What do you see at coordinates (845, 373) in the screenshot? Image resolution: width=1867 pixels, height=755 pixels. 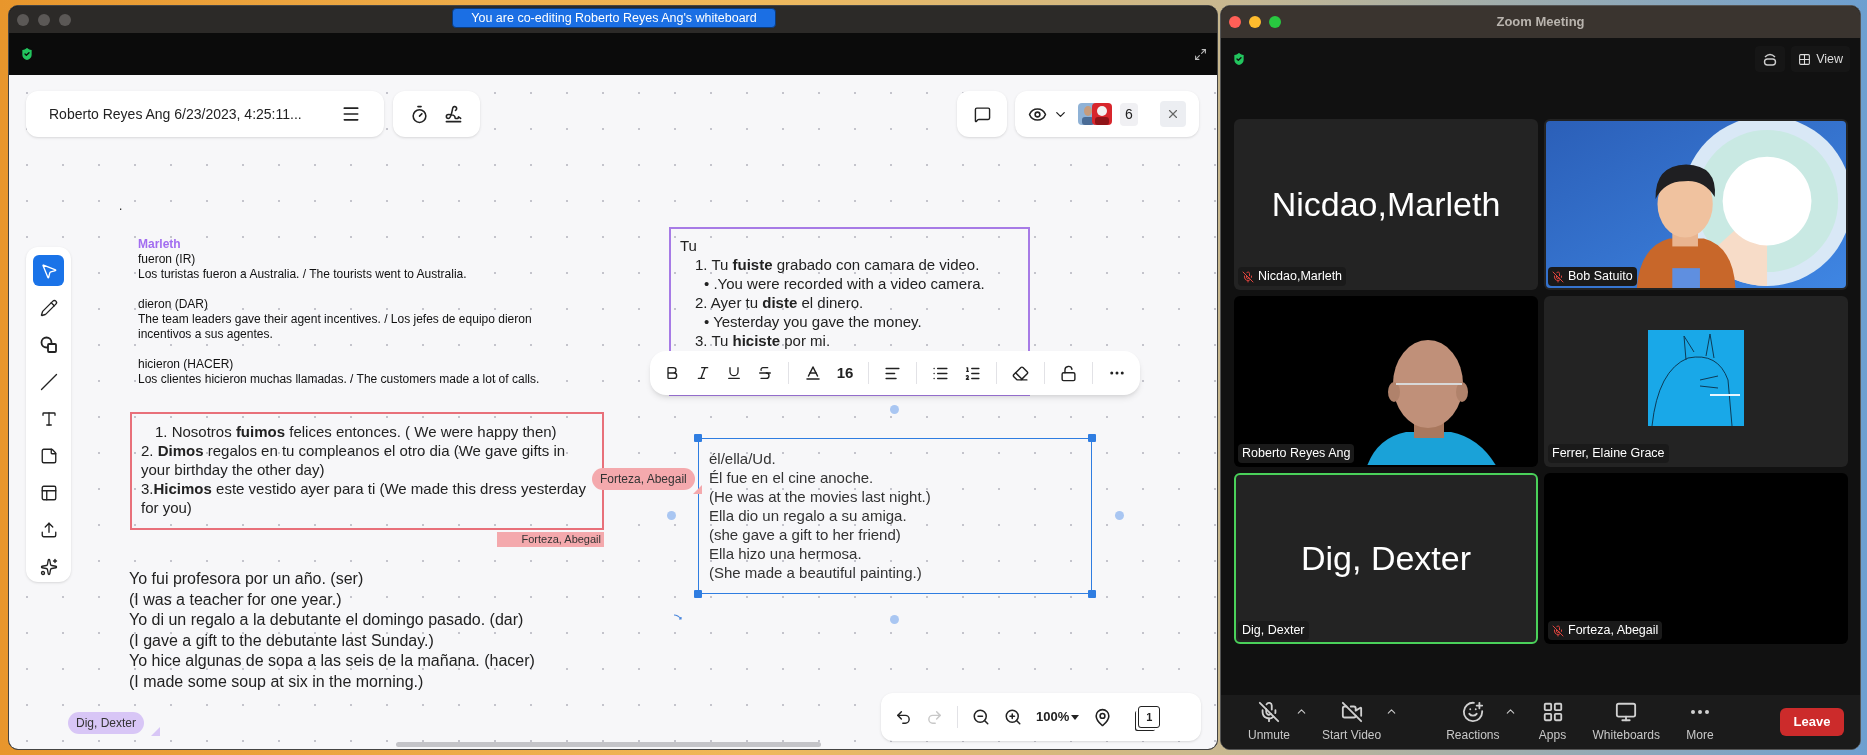 I see `font-size: 16` at bounding box center [845, 373].